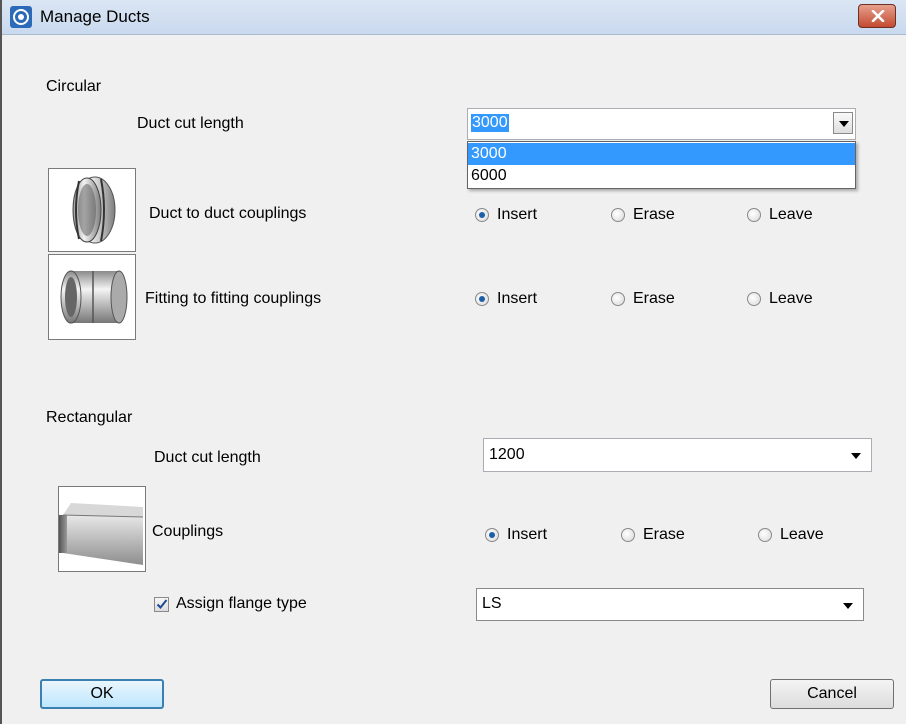  I want to click on fitting-coupling-image, so click(92, 297).